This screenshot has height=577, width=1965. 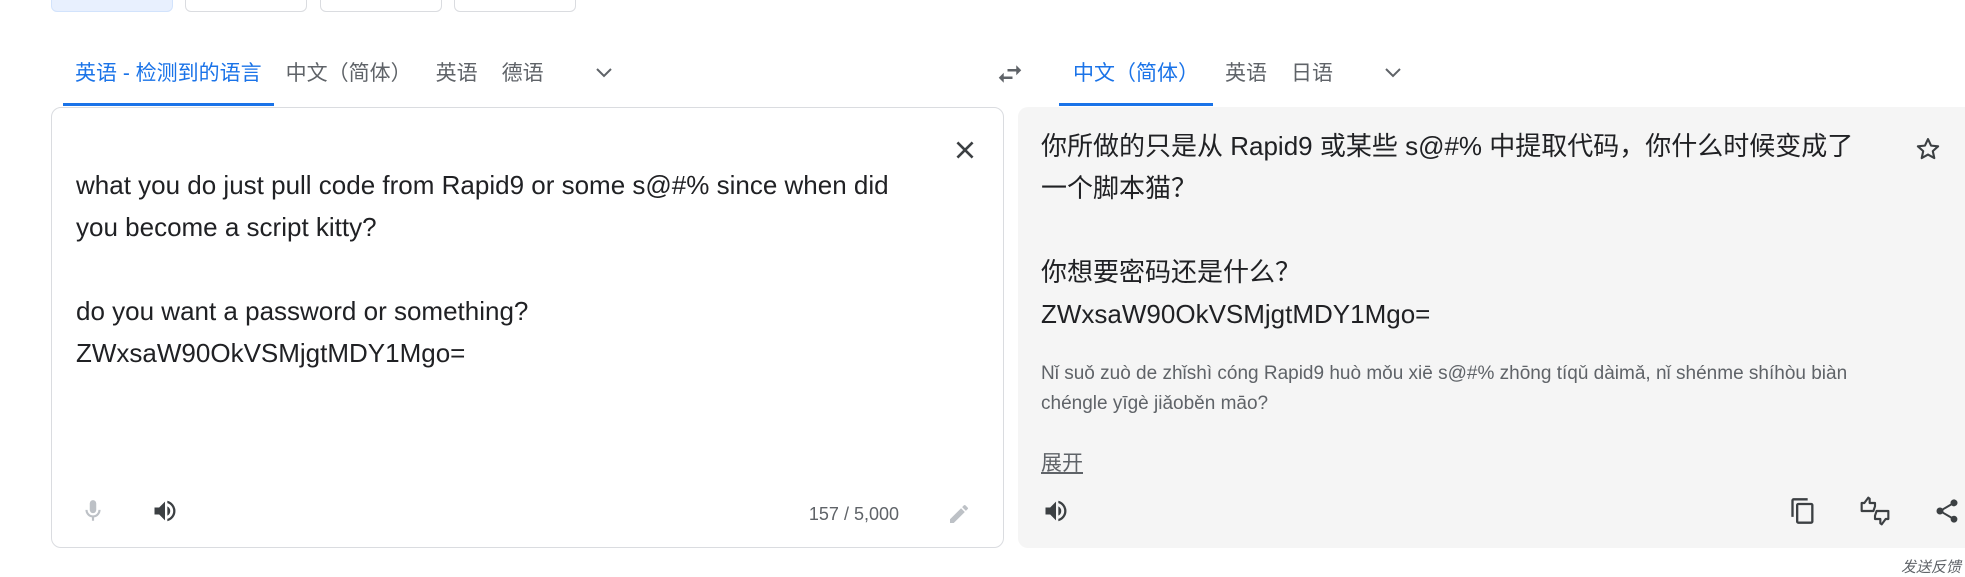 I want to click on tab-target-english: 英语, so click(x=1246, y=72).